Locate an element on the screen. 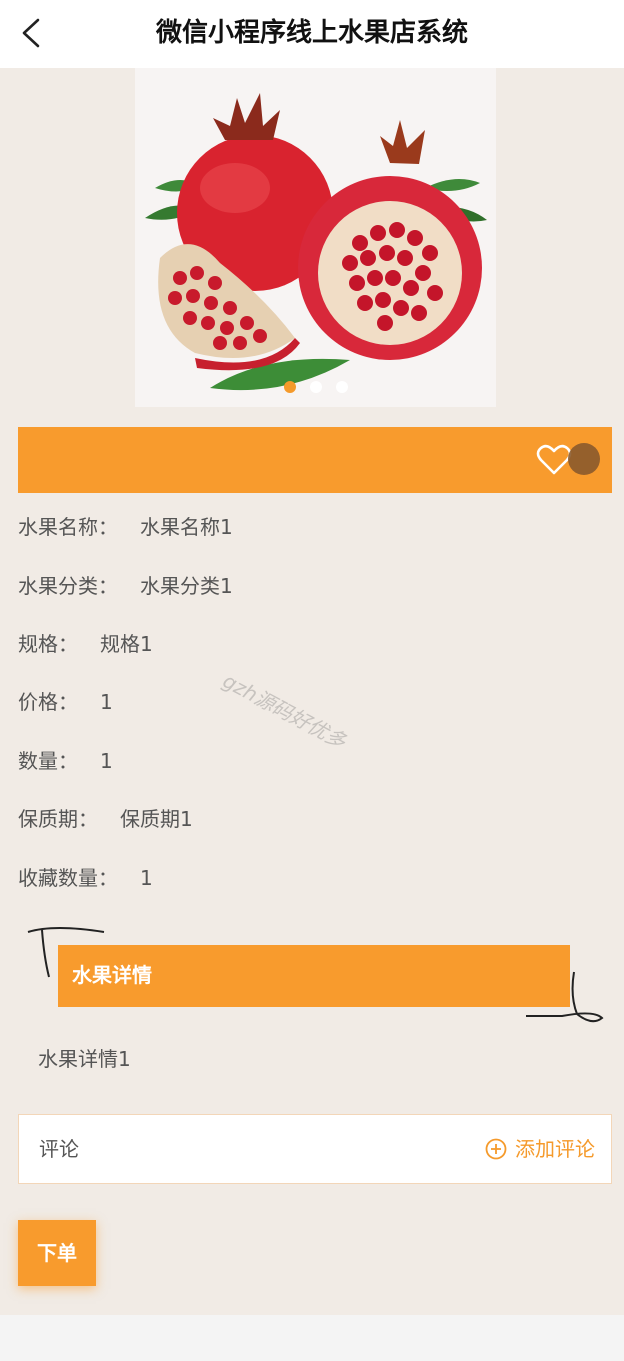 Image resolution: width=624 pixels, height=1361 pixels. field-quantity: 数量： 1 is located at coordinates (65, 759).